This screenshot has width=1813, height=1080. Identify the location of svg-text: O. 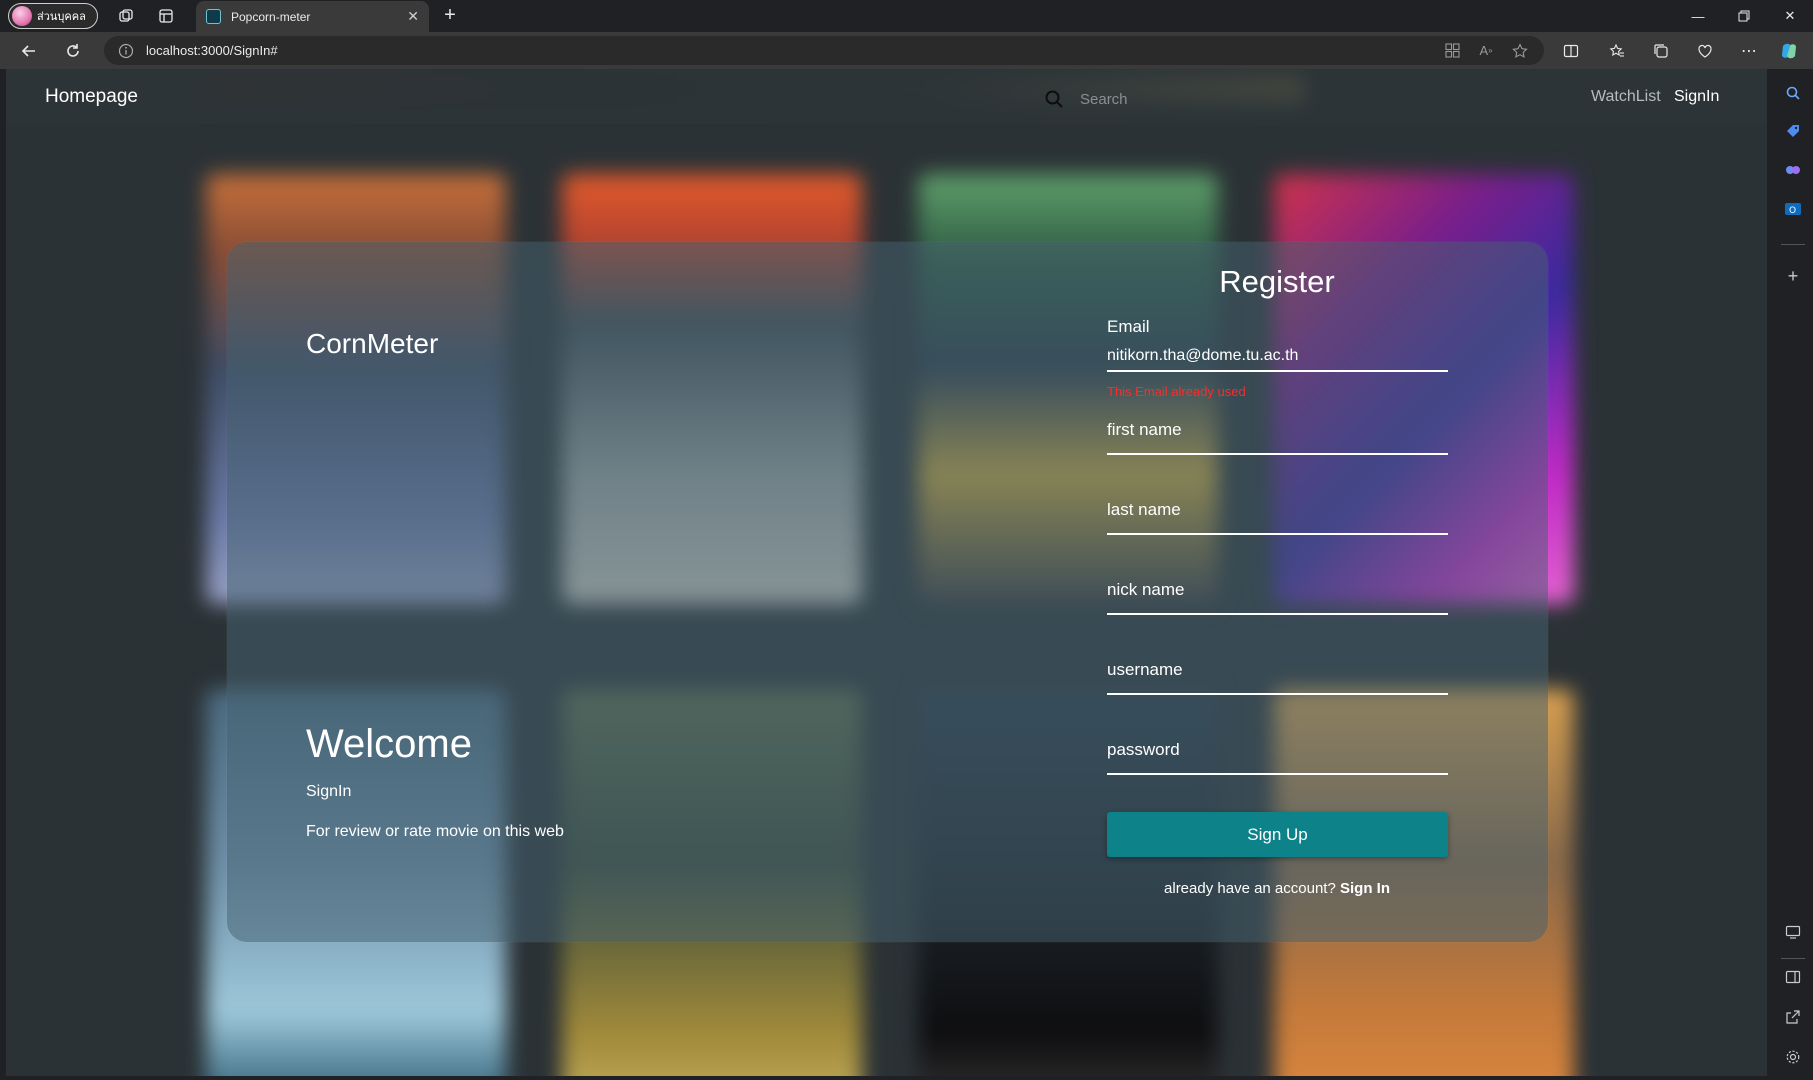
(1792, 211).